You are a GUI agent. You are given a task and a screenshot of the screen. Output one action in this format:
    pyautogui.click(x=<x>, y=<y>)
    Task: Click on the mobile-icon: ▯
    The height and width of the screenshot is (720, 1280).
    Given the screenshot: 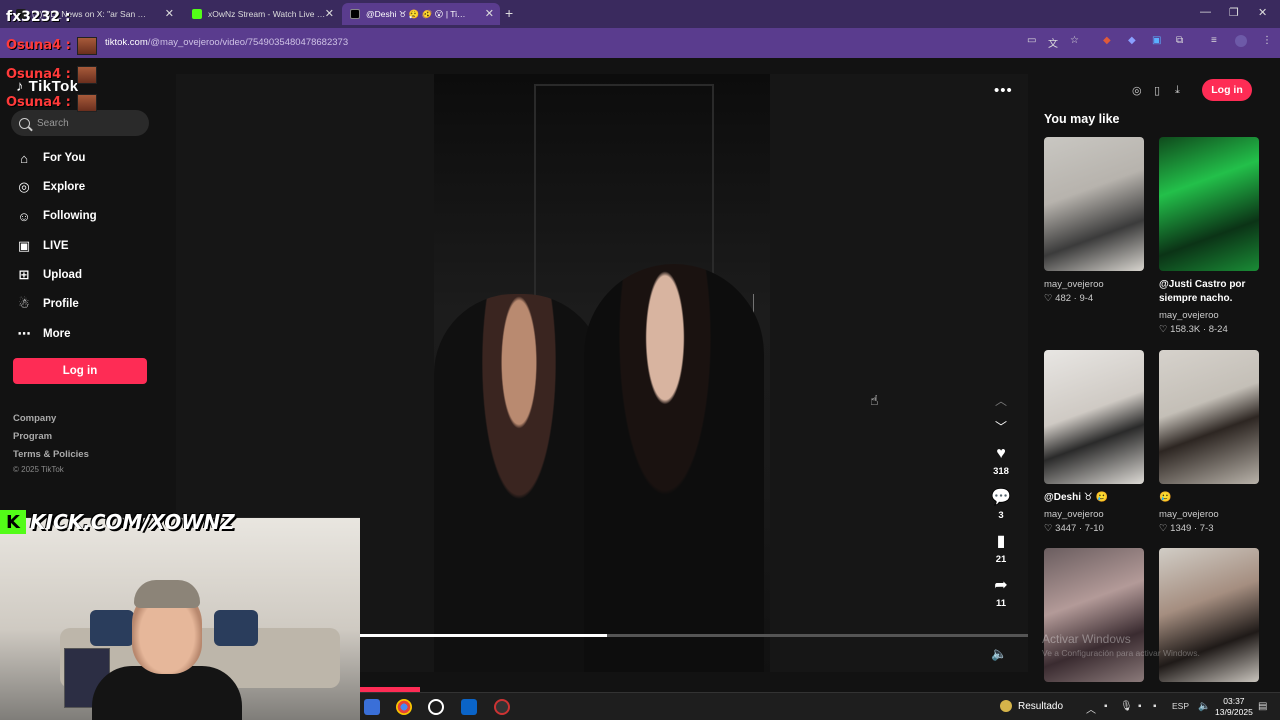 What is the action you would take?
    pyautogui.click(x=1157, y=90)
    